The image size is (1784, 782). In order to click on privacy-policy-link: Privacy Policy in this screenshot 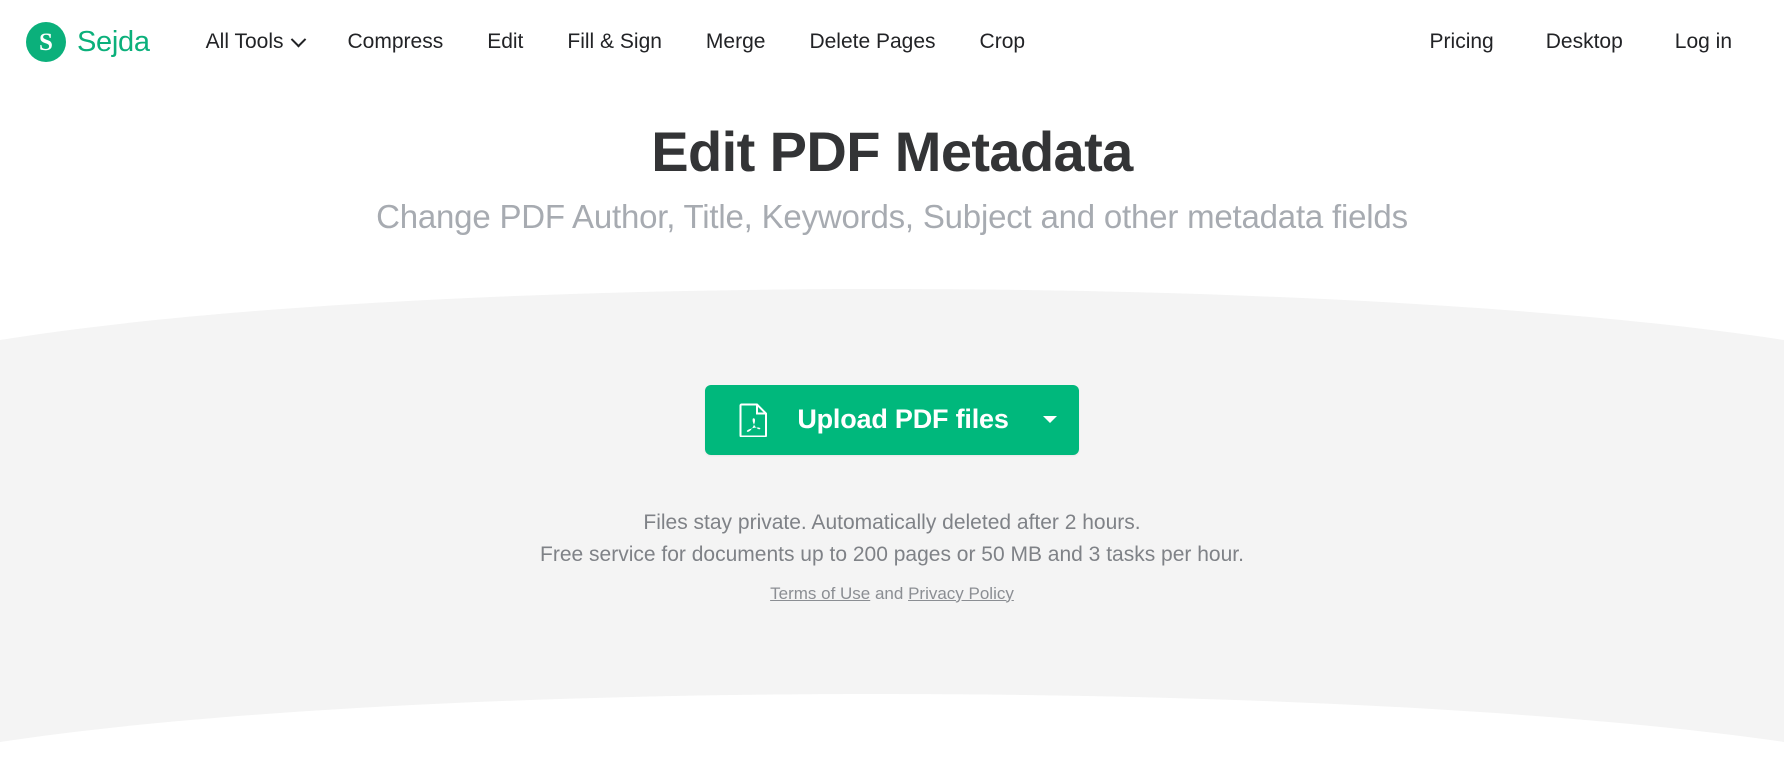, I will do `click(961, 593)`.